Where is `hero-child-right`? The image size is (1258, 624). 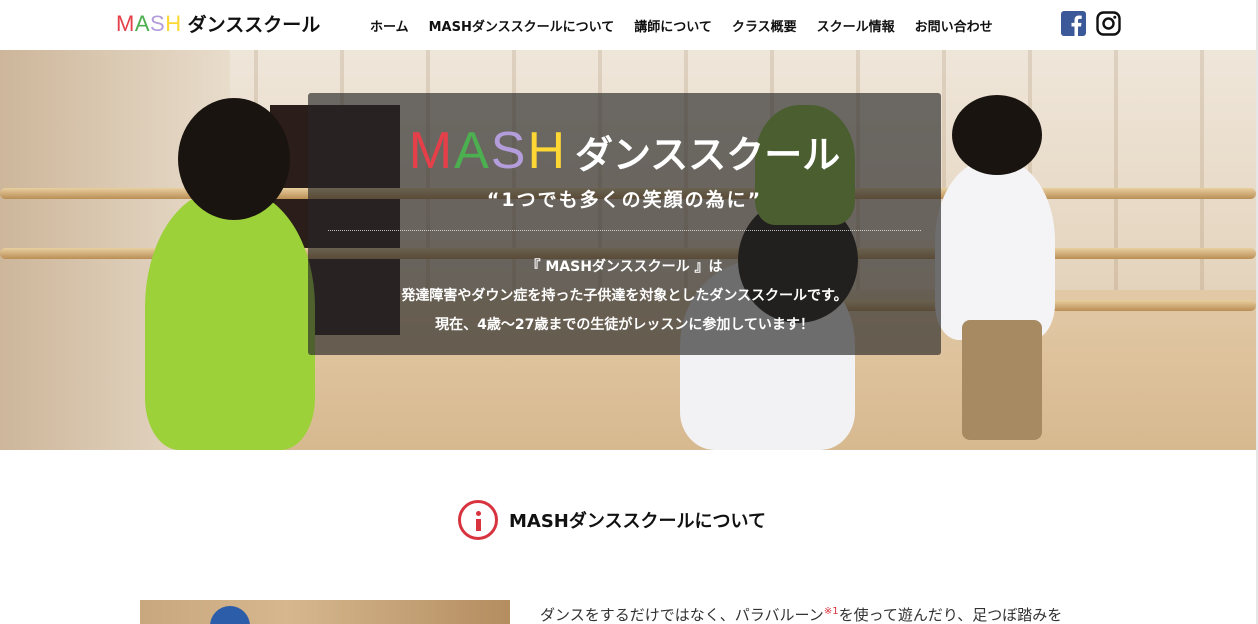 hero-child-right is located at coordinates (995, 250).